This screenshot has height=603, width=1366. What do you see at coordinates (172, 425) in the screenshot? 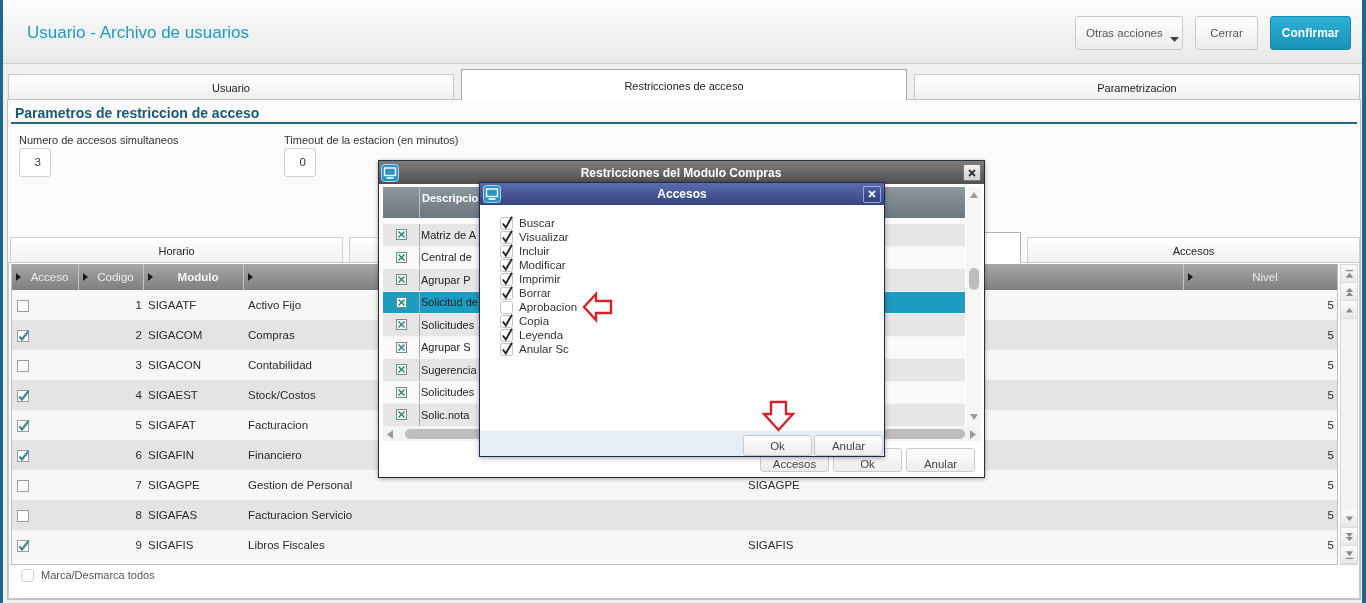
I see `table-cell: SIGAFAT` at bounding box center [172, 425].